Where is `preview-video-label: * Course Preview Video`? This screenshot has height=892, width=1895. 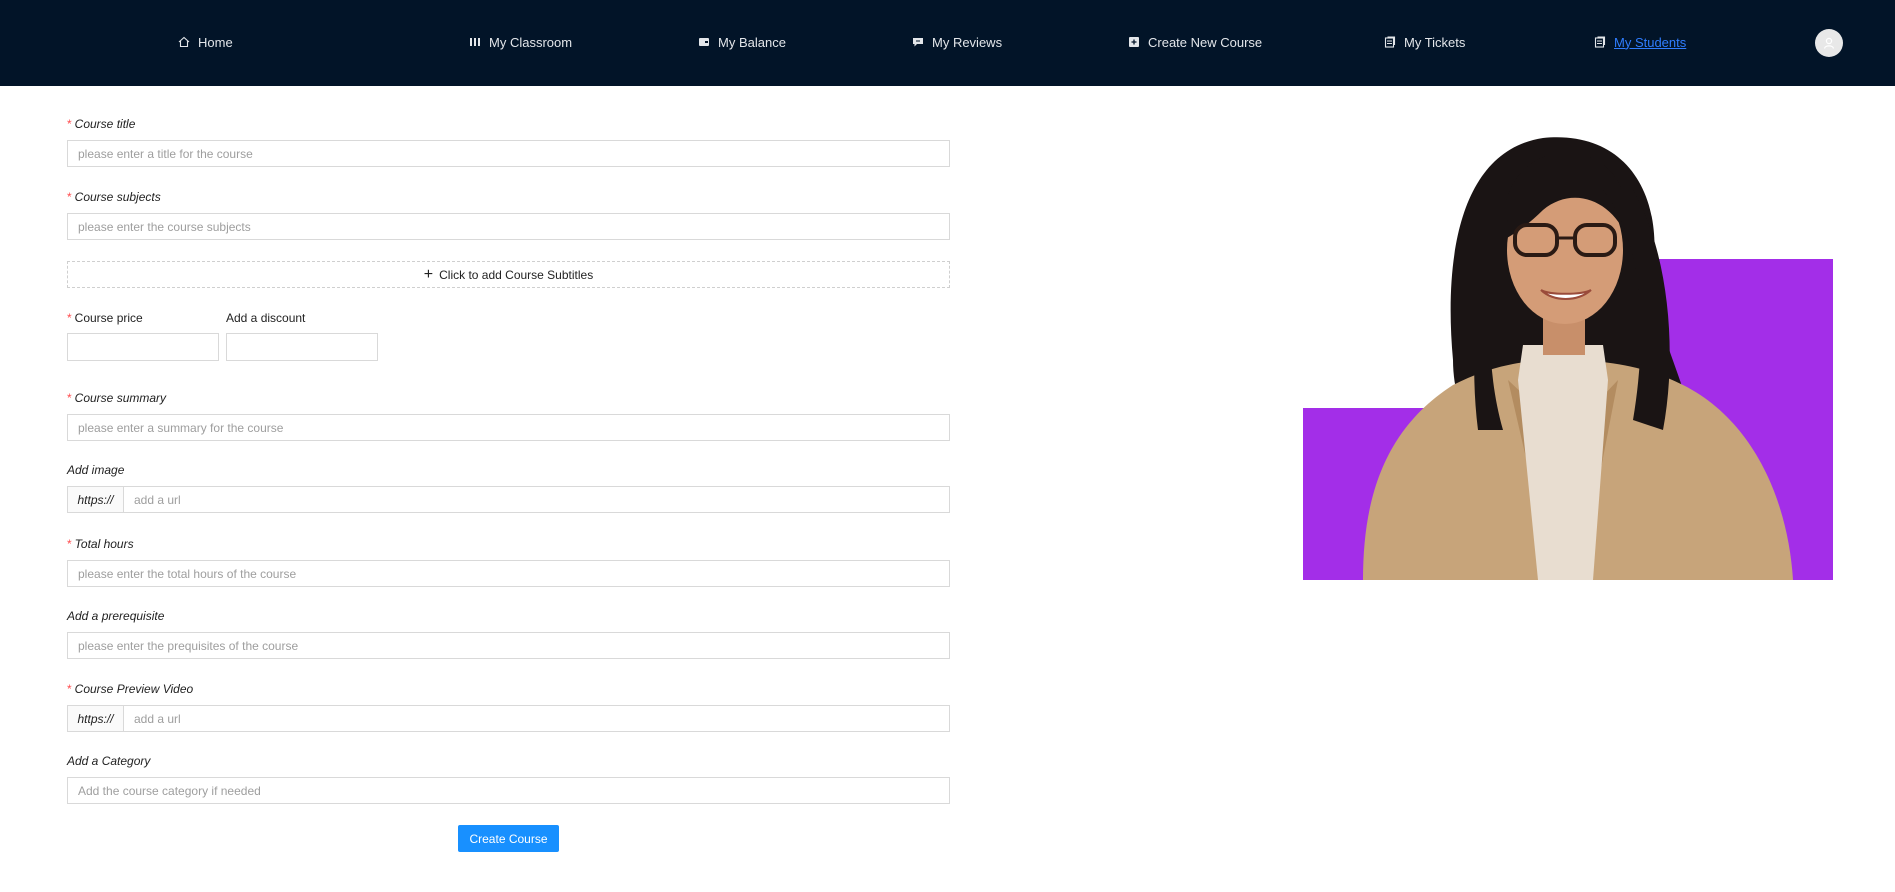
preview-video-label: * Course Preview Video is located at coordinates (130, 689).